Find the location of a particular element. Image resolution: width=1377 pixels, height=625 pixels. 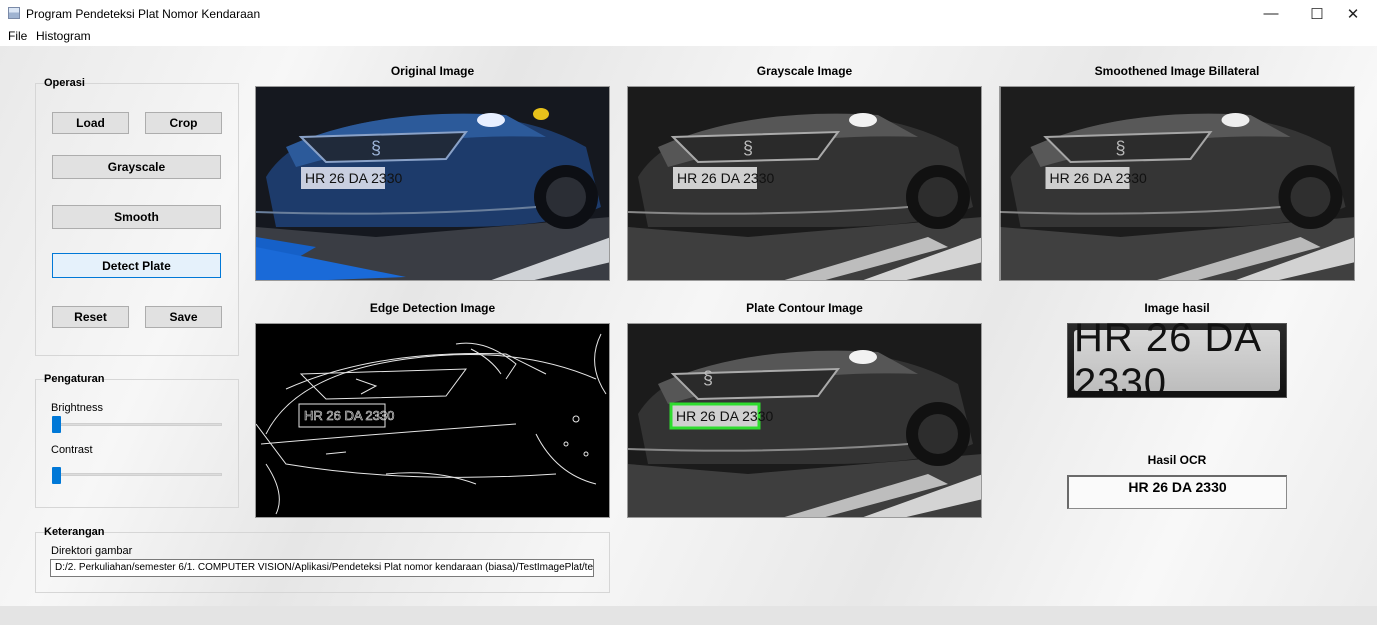

detect-plate-button: Detect Plate is located at coordinates (136, 265).